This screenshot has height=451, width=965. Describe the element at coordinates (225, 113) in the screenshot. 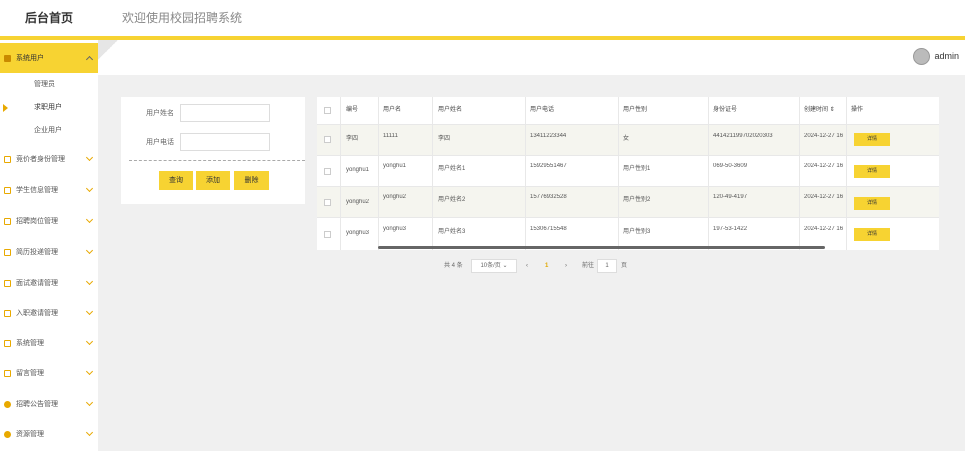

I see `username-search-input` at that location.